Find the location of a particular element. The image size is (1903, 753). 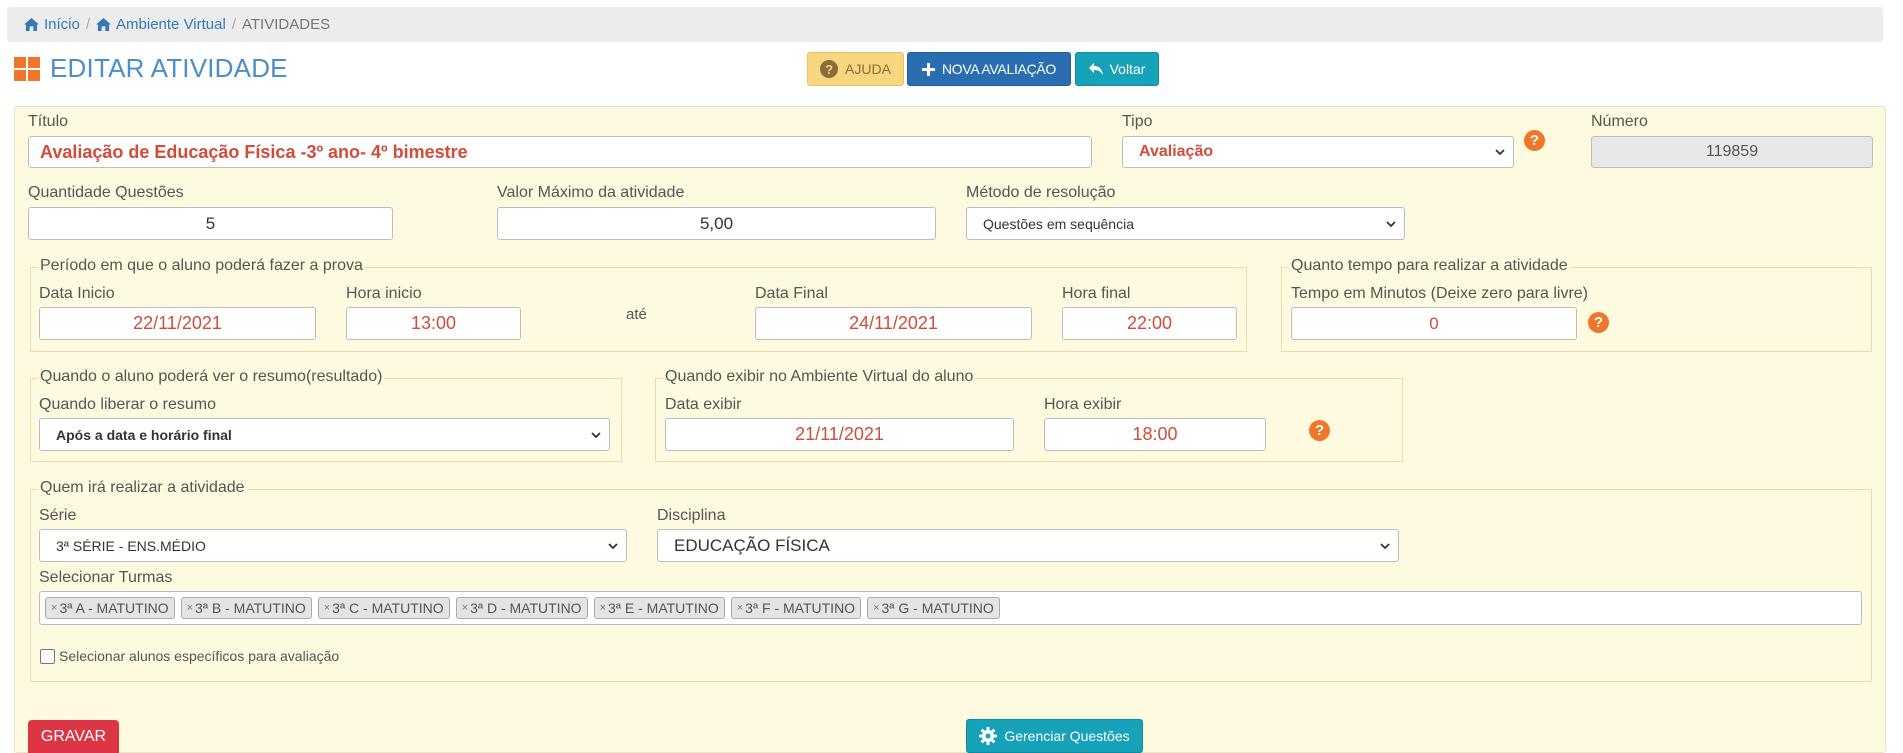

turma-tag: × 3ª C - MATUTINO is located at coordinates (383, 608).